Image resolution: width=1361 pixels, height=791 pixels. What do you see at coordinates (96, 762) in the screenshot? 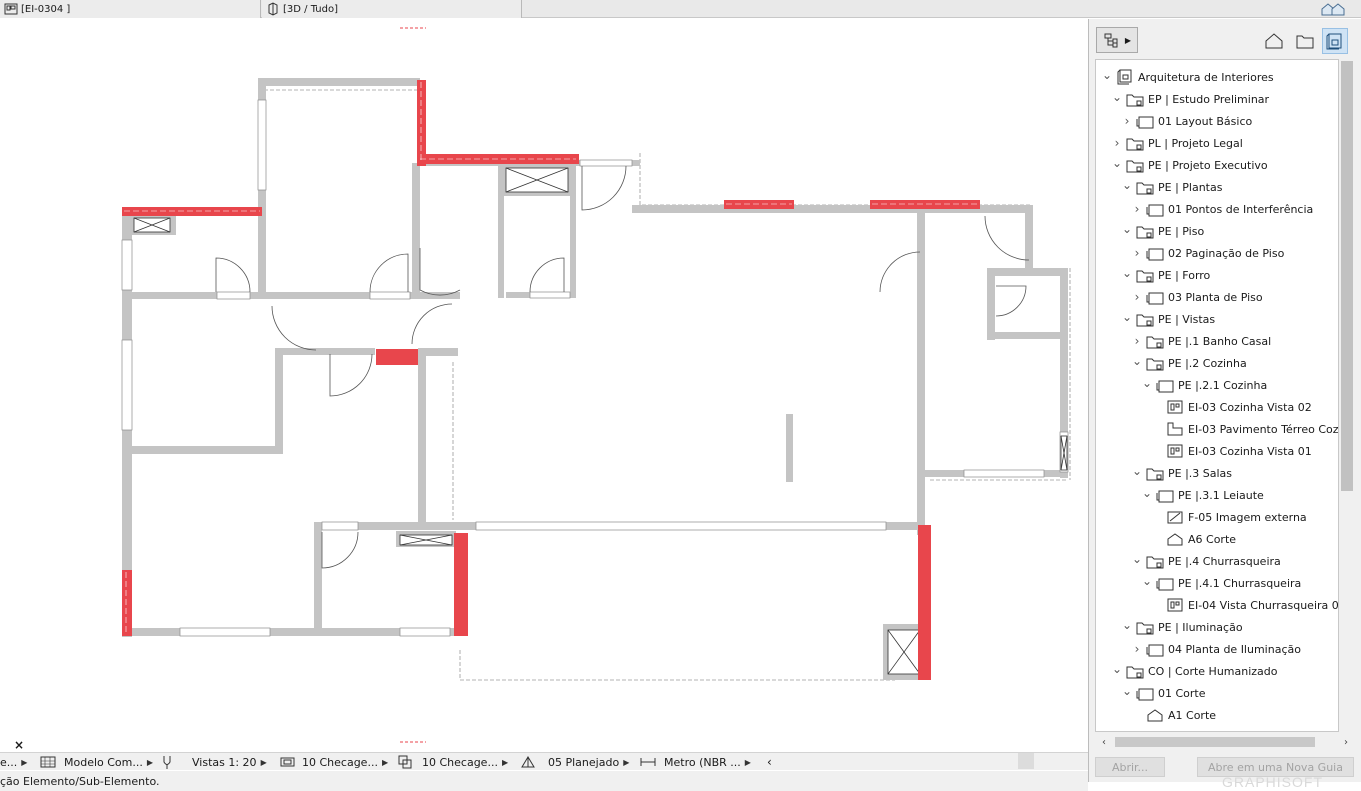
I see `quick-option-model-view: Modelo Com... ▶` at bounding box center [96, 762].